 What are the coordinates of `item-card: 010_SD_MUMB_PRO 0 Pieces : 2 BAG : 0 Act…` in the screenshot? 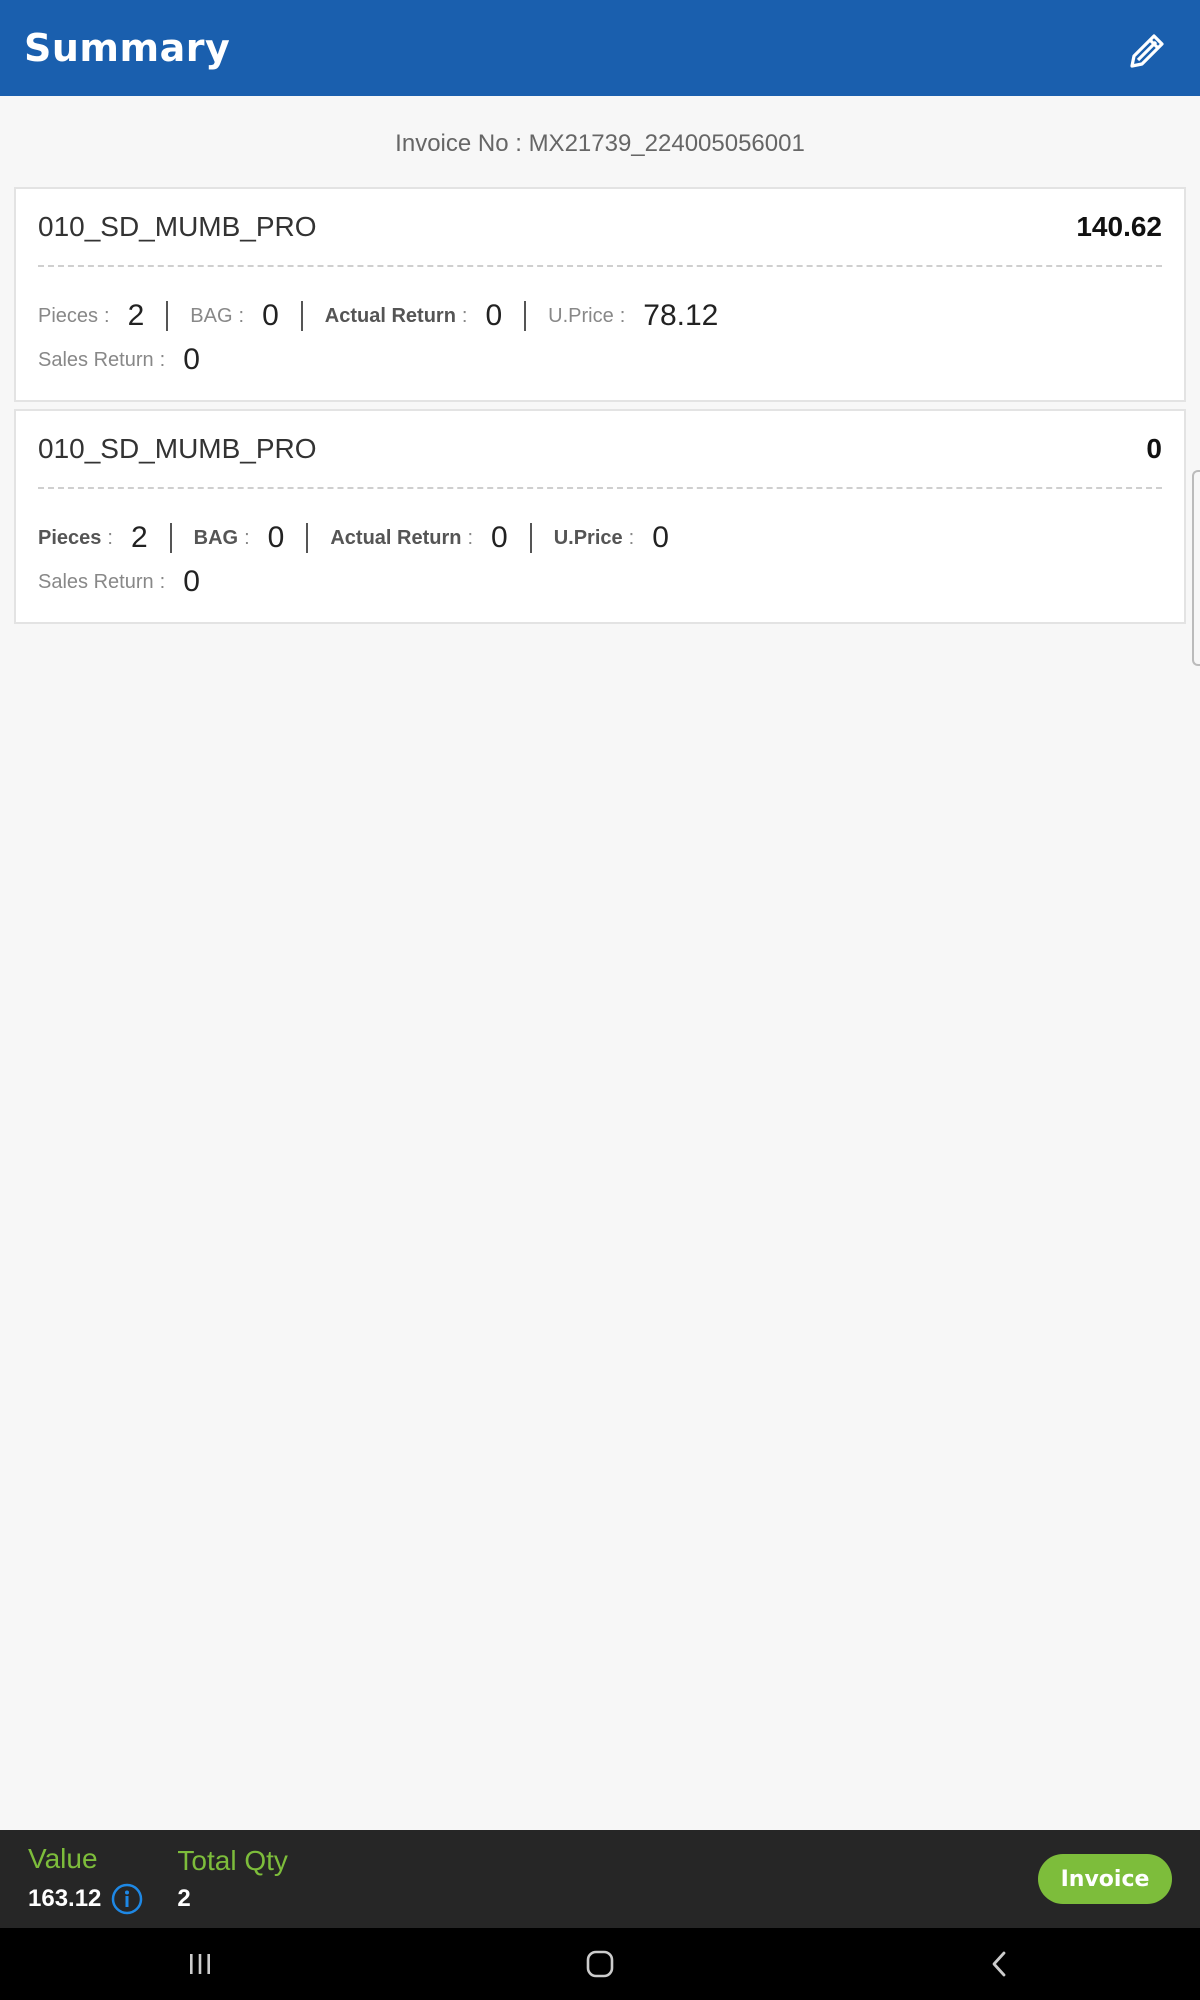 It's located at (600, 516).